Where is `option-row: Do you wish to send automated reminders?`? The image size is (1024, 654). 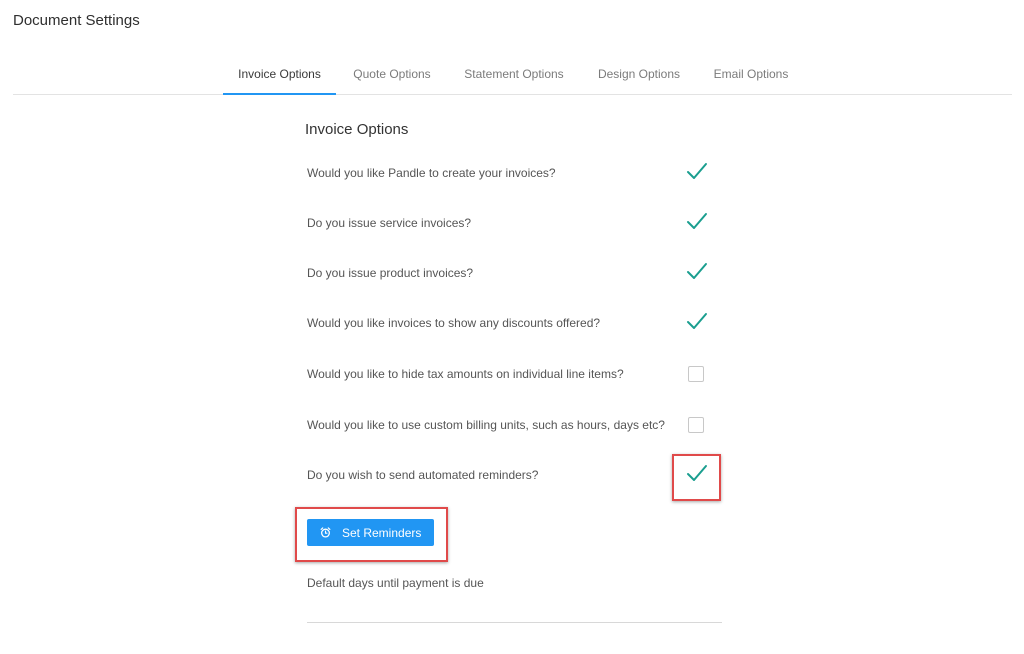
option-row: Do you wish to send automated reminders? is located at coordinates (512, 476).